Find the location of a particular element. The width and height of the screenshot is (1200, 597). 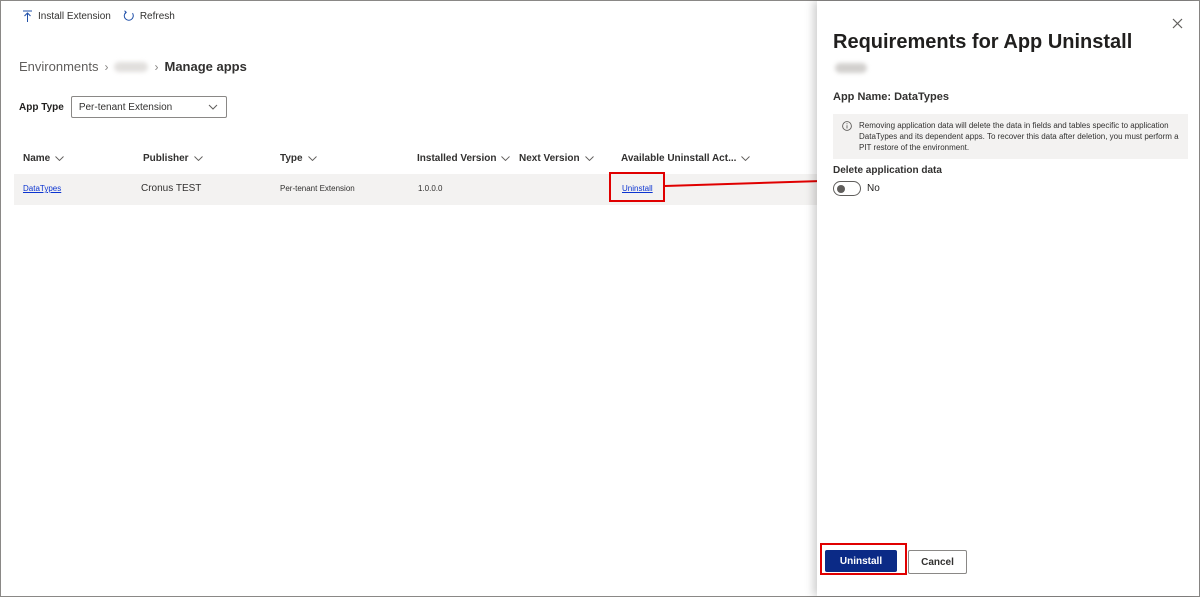

uninstall-button: Uninstall is located at coordinates (861, 561).